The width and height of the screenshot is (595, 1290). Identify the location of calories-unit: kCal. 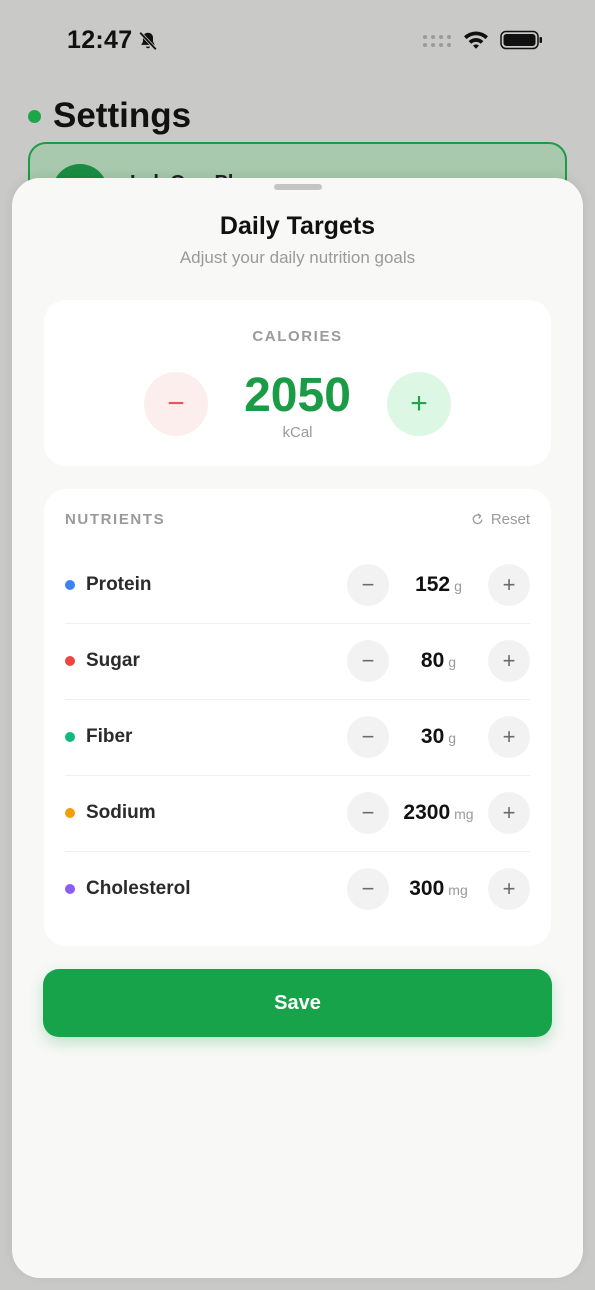
(297, 432).